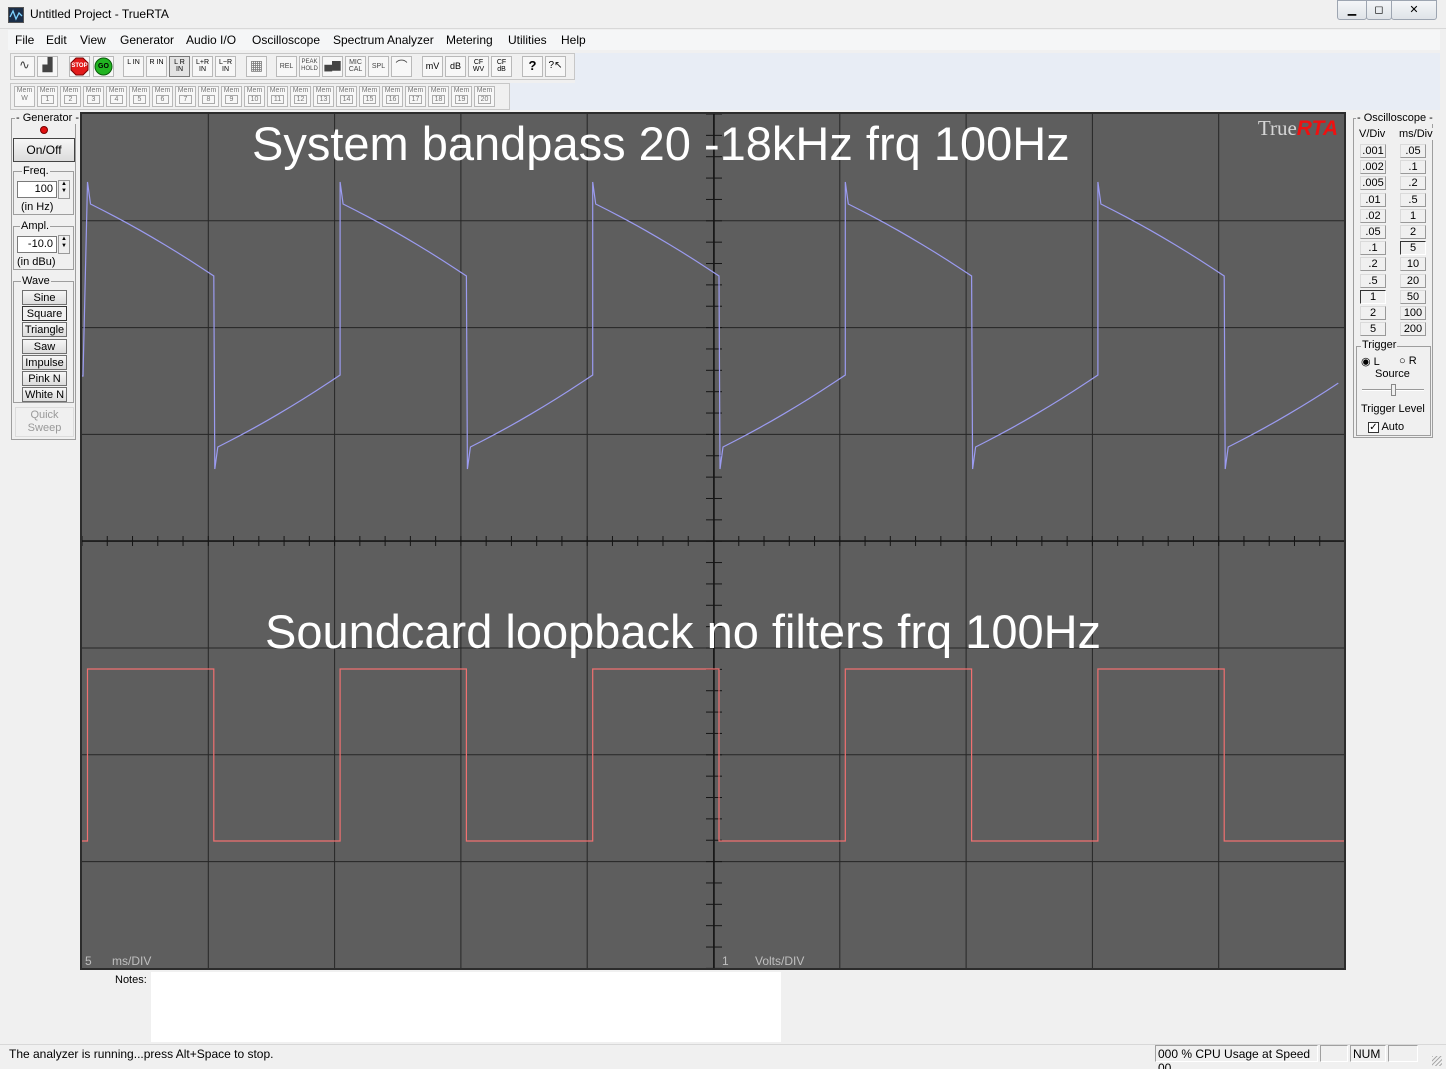 The width and height of the screenshot is (1446, 1069). I want to click on menu-audio-io: Audio I/O, so click(211, 40).